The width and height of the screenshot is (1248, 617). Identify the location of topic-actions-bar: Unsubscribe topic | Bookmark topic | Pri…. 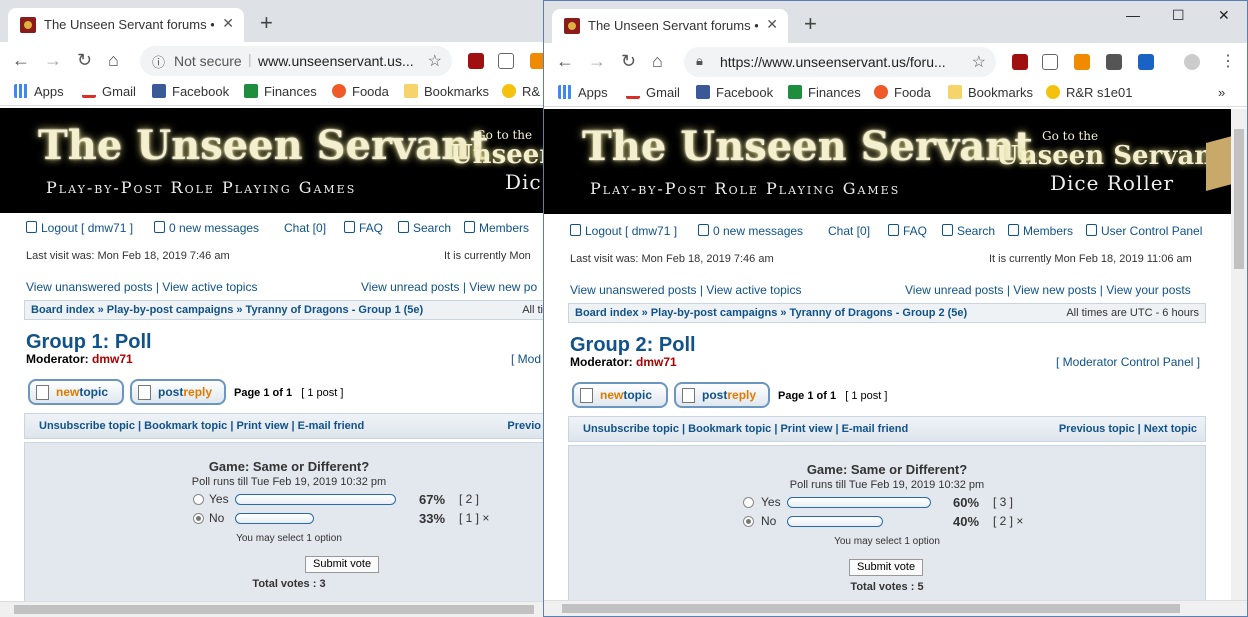
(887, 429).